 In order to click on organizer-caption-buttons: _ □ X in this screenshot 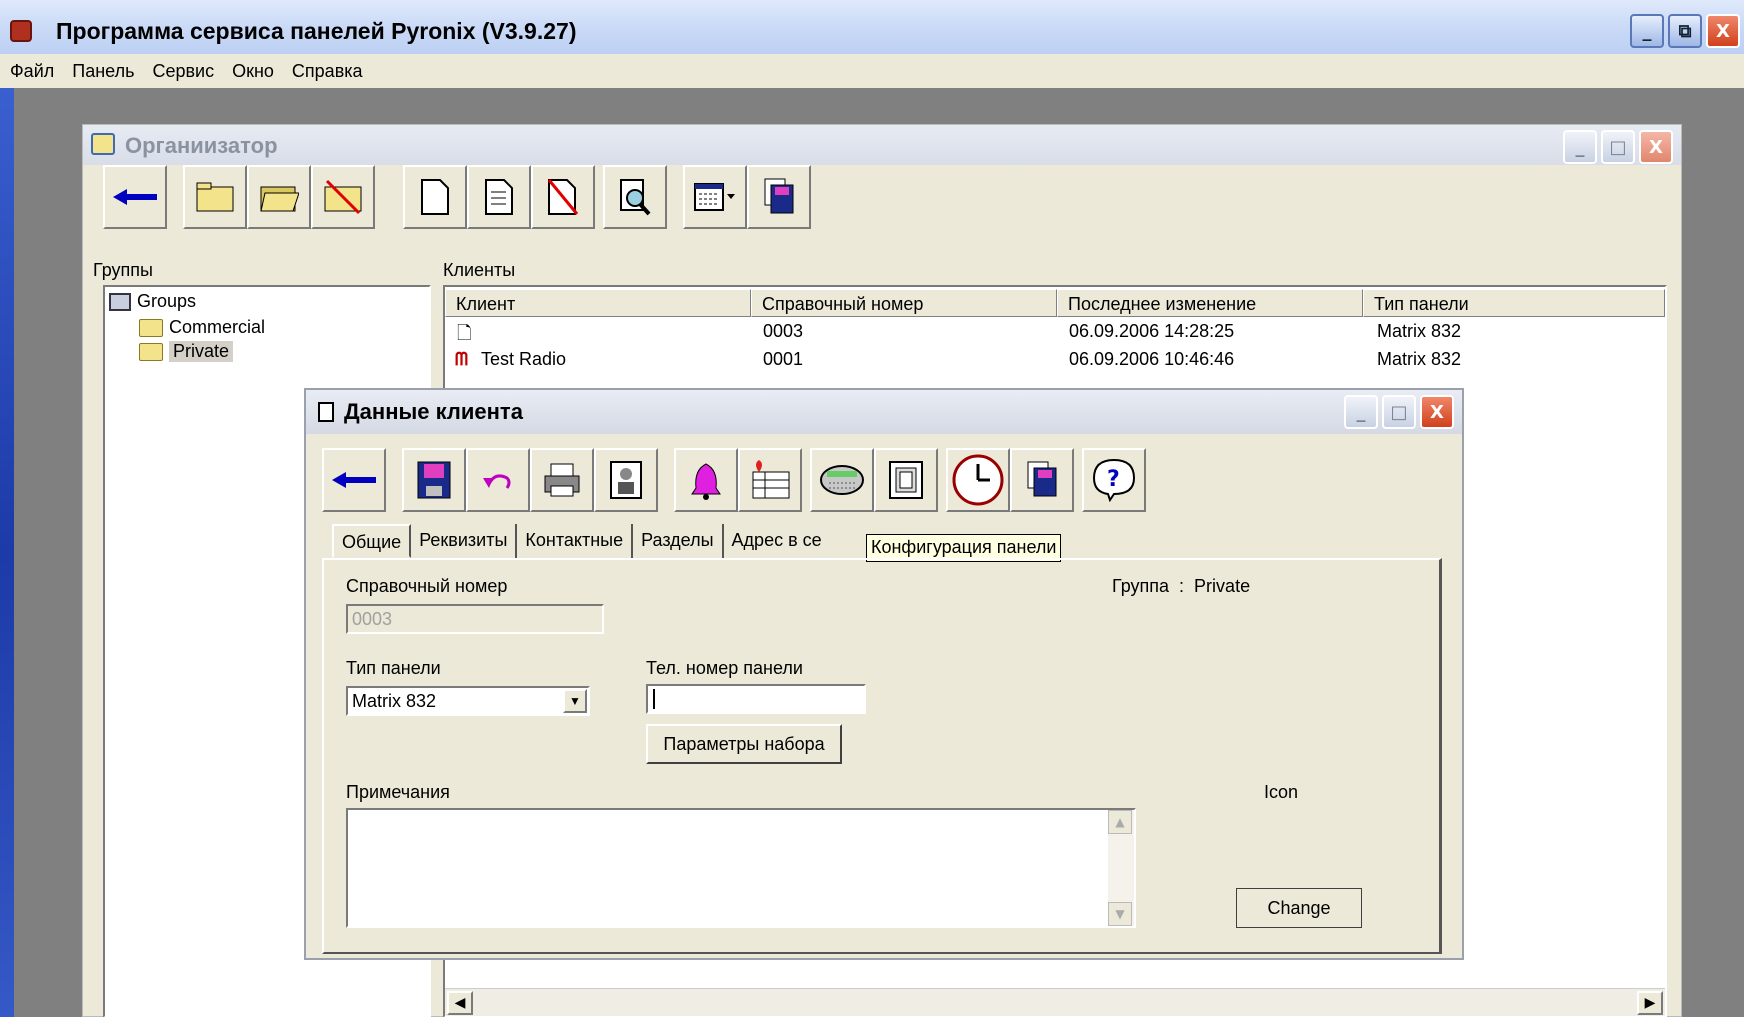, I will do `click(1618, 147)`.